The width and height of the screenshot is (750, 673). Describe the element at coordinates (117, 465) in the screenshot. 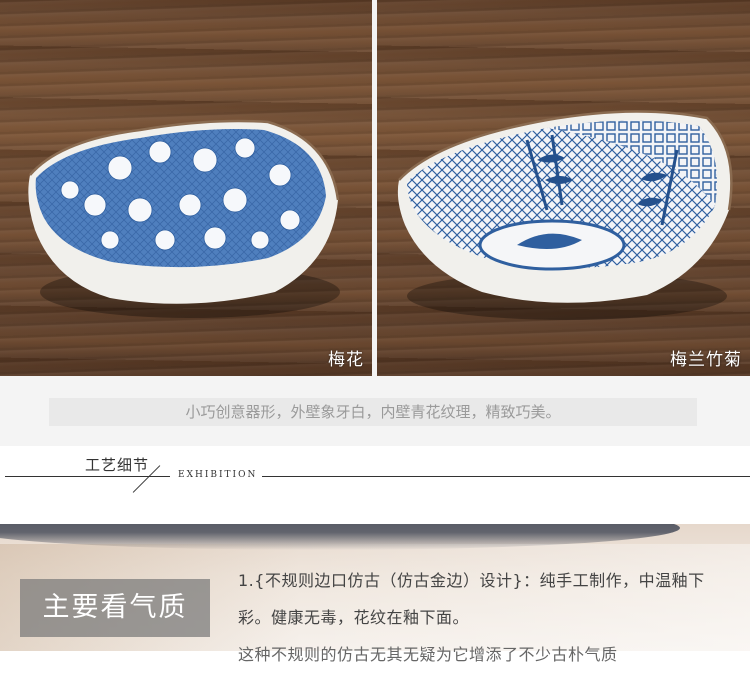

I see `section-title: 工艺细节` at that location.